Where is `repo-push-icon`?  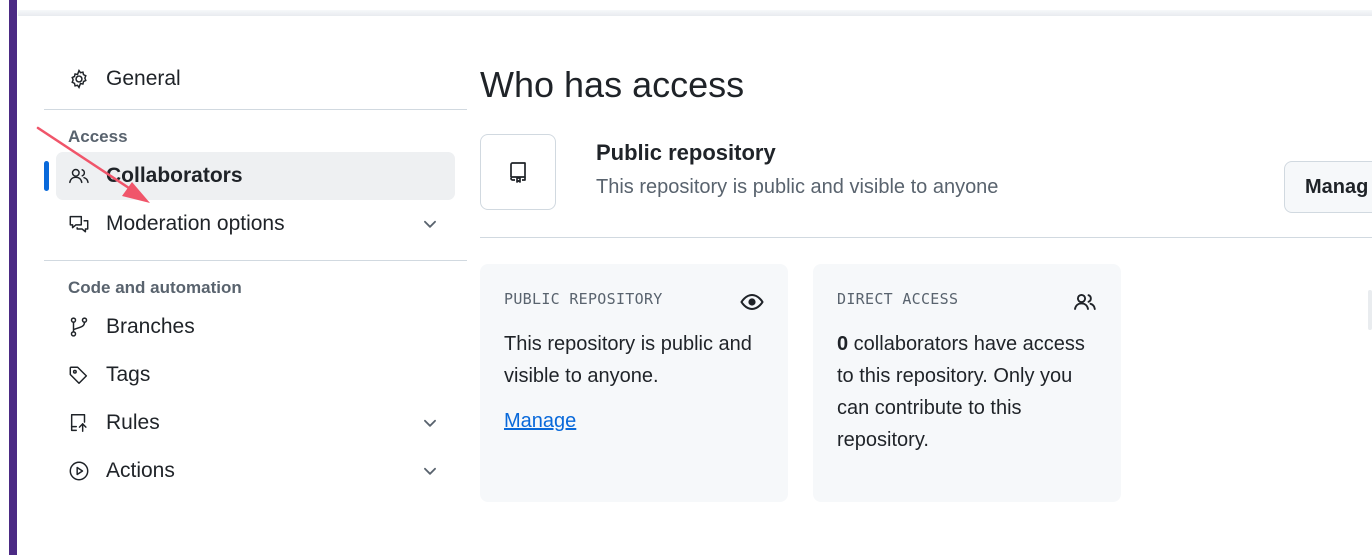 repo-push-icon is located at coordinates (79, 423).